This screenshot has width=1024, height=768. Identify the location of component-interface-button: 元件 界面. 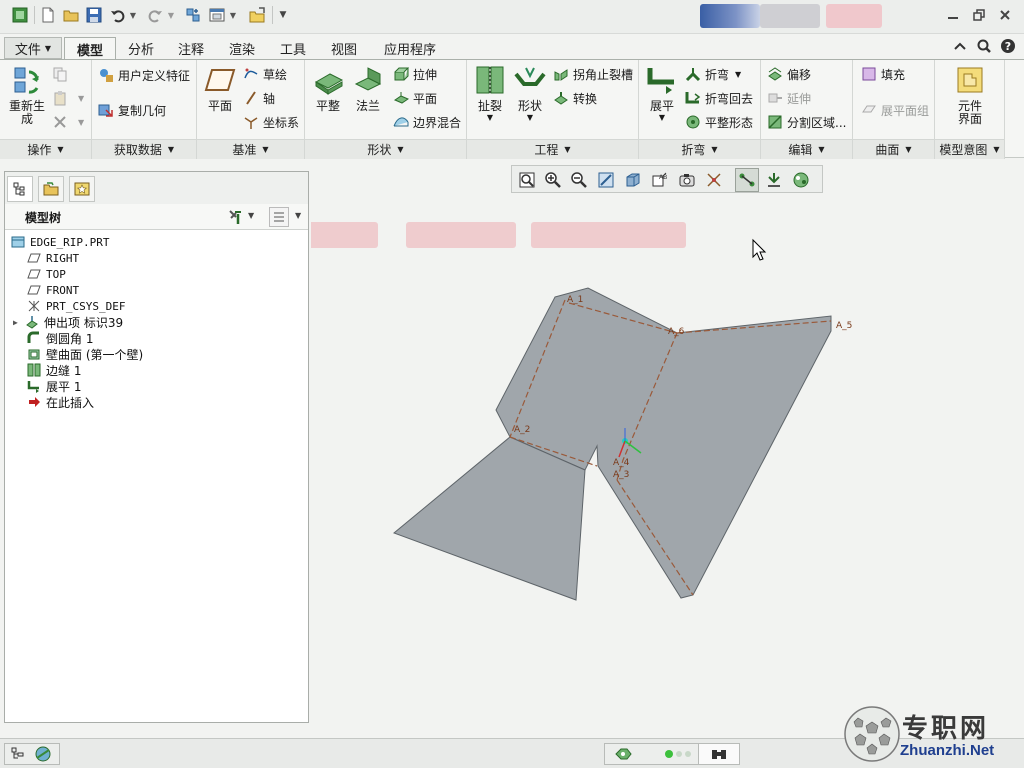
(970, 100).